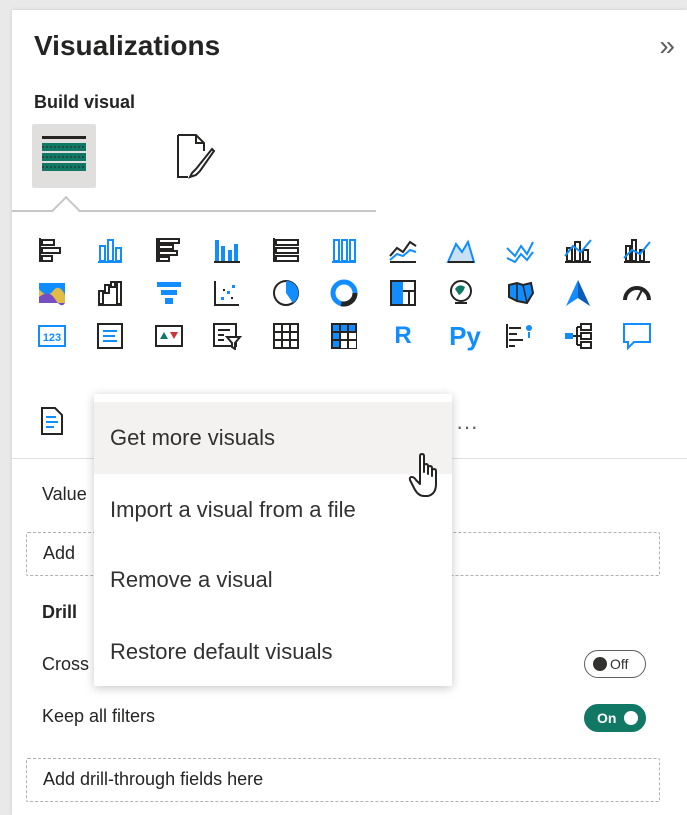 This screenshot has width=687, height=815. Describe the element at coordinates (637, 336) in the screenshot. I see `qa-icon` at that location.